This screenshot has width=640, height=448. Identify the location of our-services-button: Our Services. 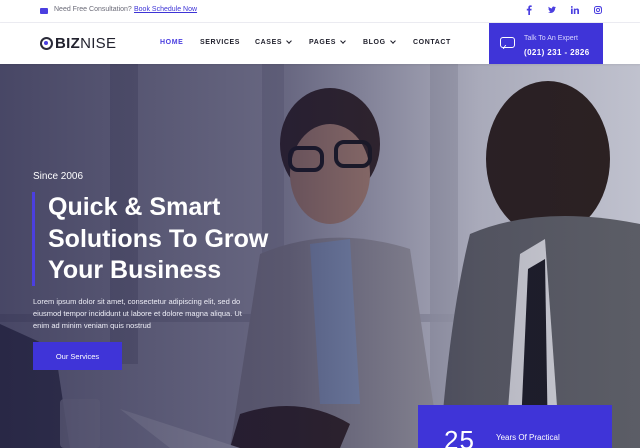
(77, 356).